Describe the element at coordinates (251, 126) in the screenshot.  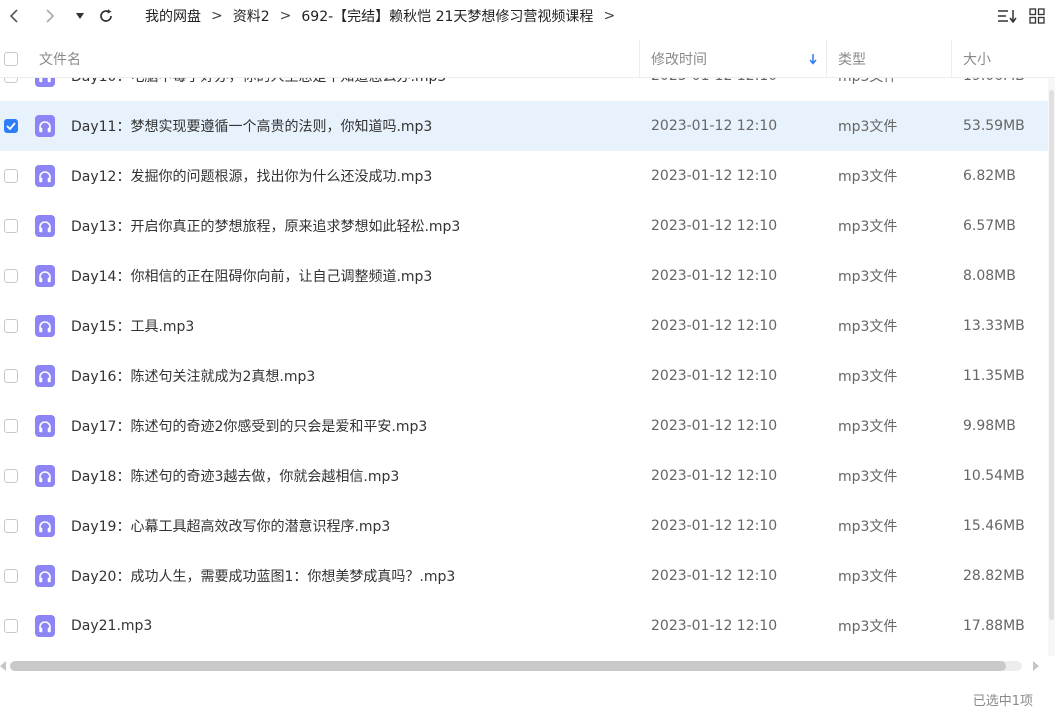
I see `file-name: Day11：梦想实现要遵循一个高贵的法则，你知道吗.mp3` at that location.